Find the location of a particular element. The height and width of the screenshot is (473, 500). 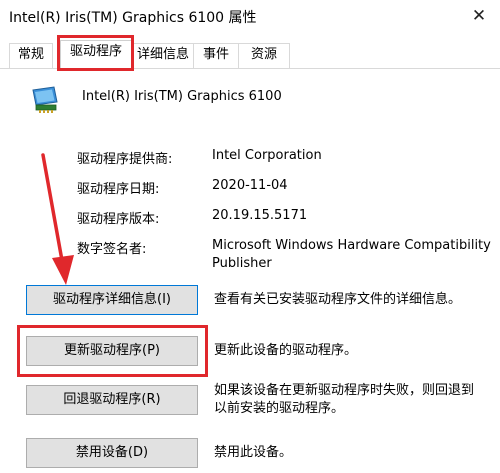

disable-device-button: 禁用设备(D) is located at coordinates (112, 453).